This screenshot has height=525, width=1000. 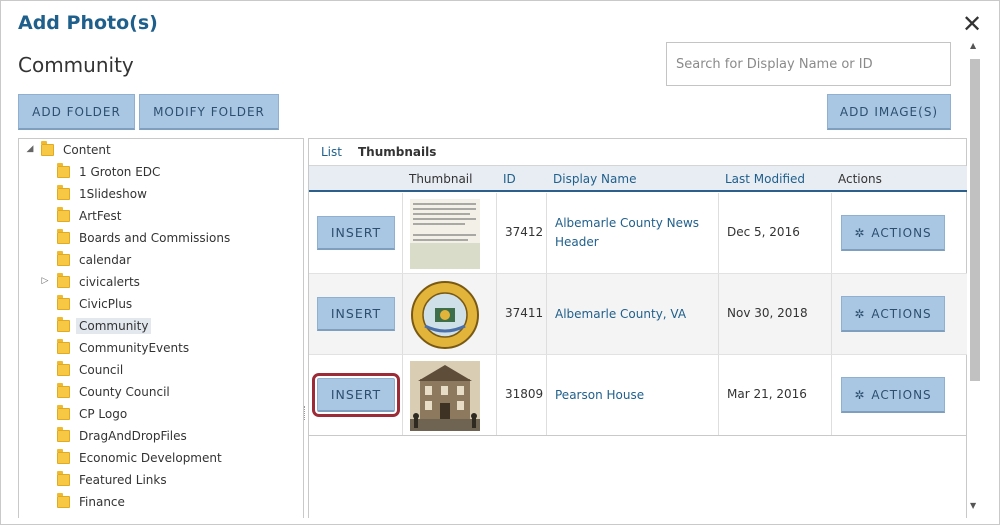 I want to click on display-name-line: Albemarle County News, so click(x=627, y=223).